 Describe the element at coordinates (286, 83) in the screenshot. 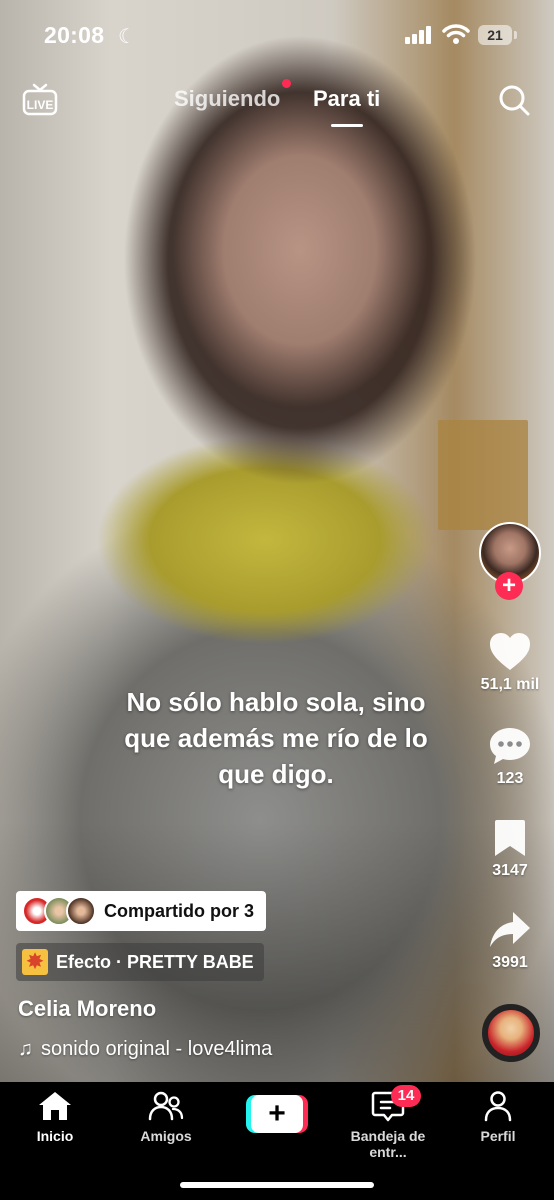

I see `following-notification-dot` at that location.